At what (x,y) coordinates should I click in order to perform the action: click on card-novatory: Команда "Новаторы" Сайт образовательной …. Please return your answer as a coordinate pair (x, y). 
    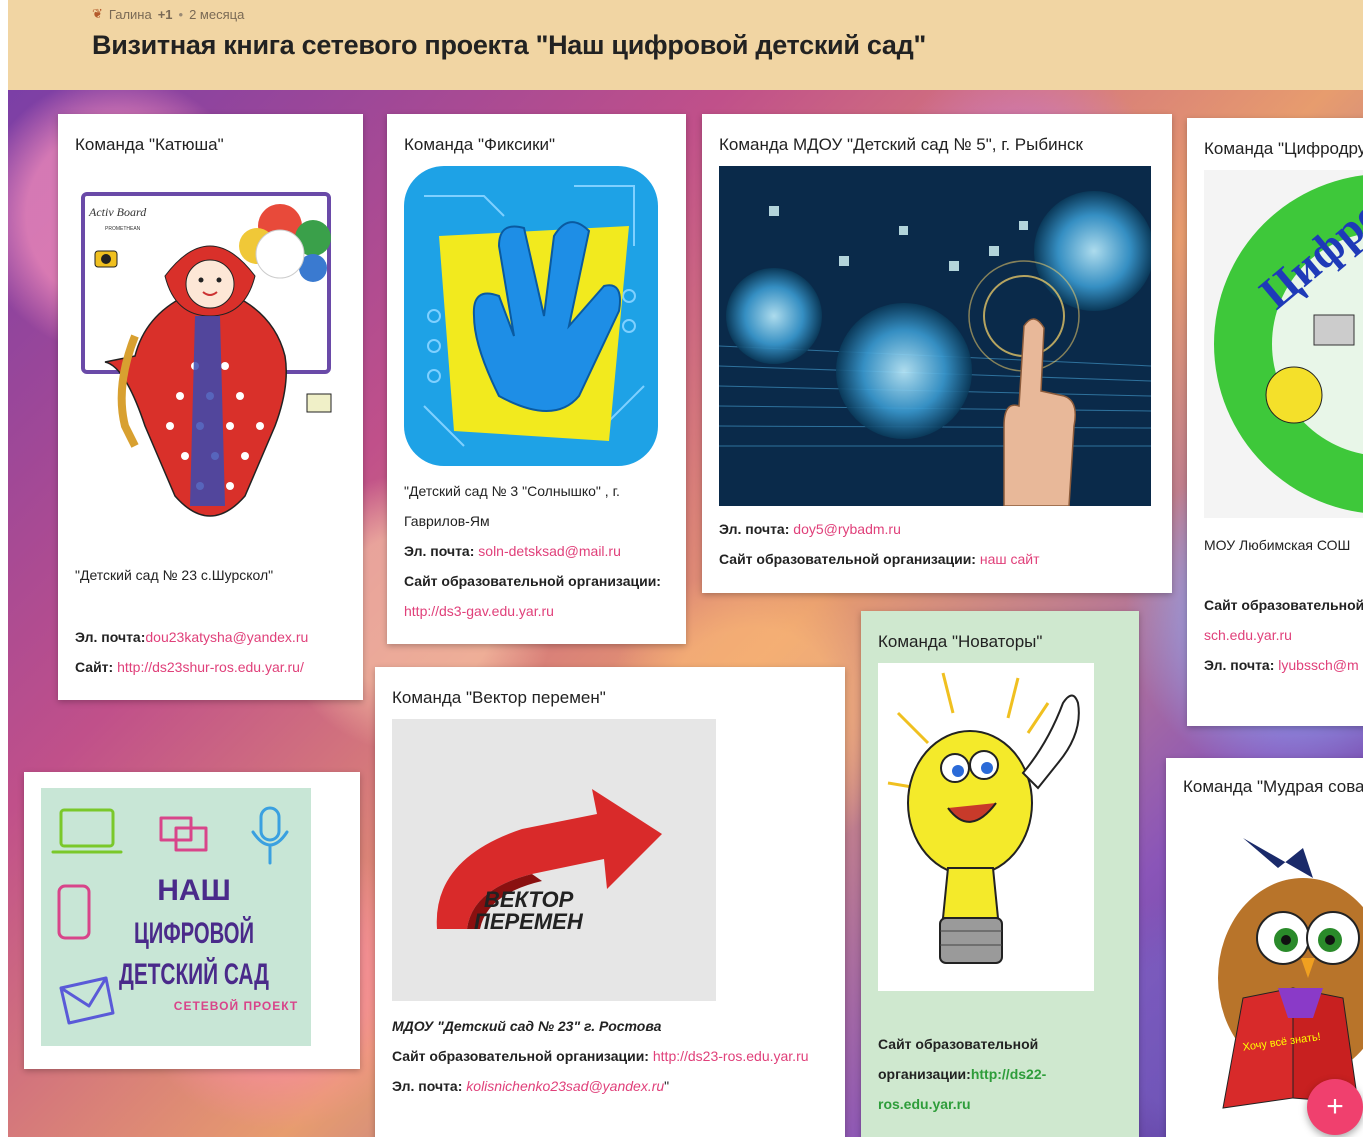
    Looking at the image, I should click on (1000, 874).